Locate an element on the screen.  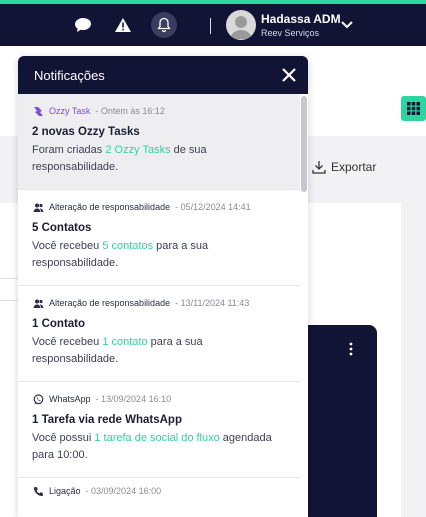
notification-title: 2 novas Ozzy Tasks is located at coordinates (86, 132).